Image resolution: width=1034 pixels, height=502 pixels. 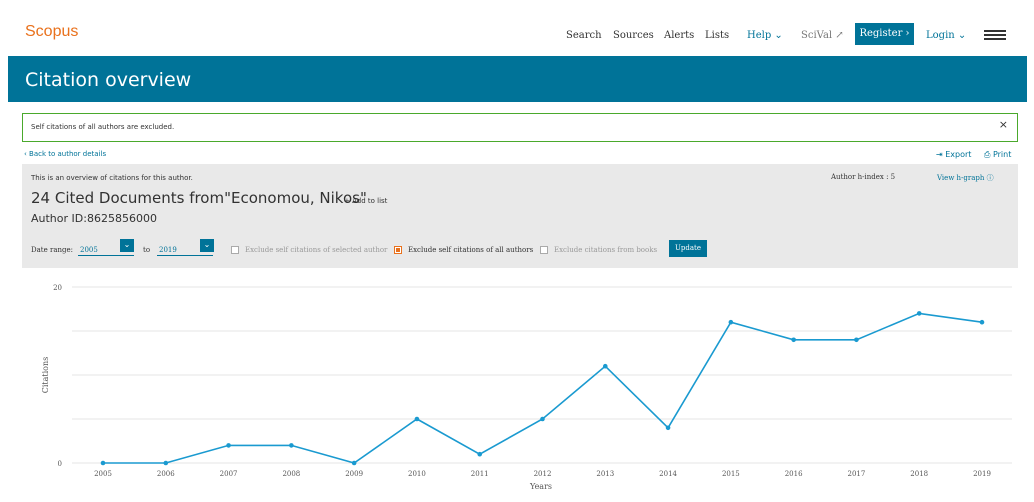 What do you see at coordinates (953, 154) in the screenshot?
I see `export-link: ⇥ Export` at bounding box center [953, 154].